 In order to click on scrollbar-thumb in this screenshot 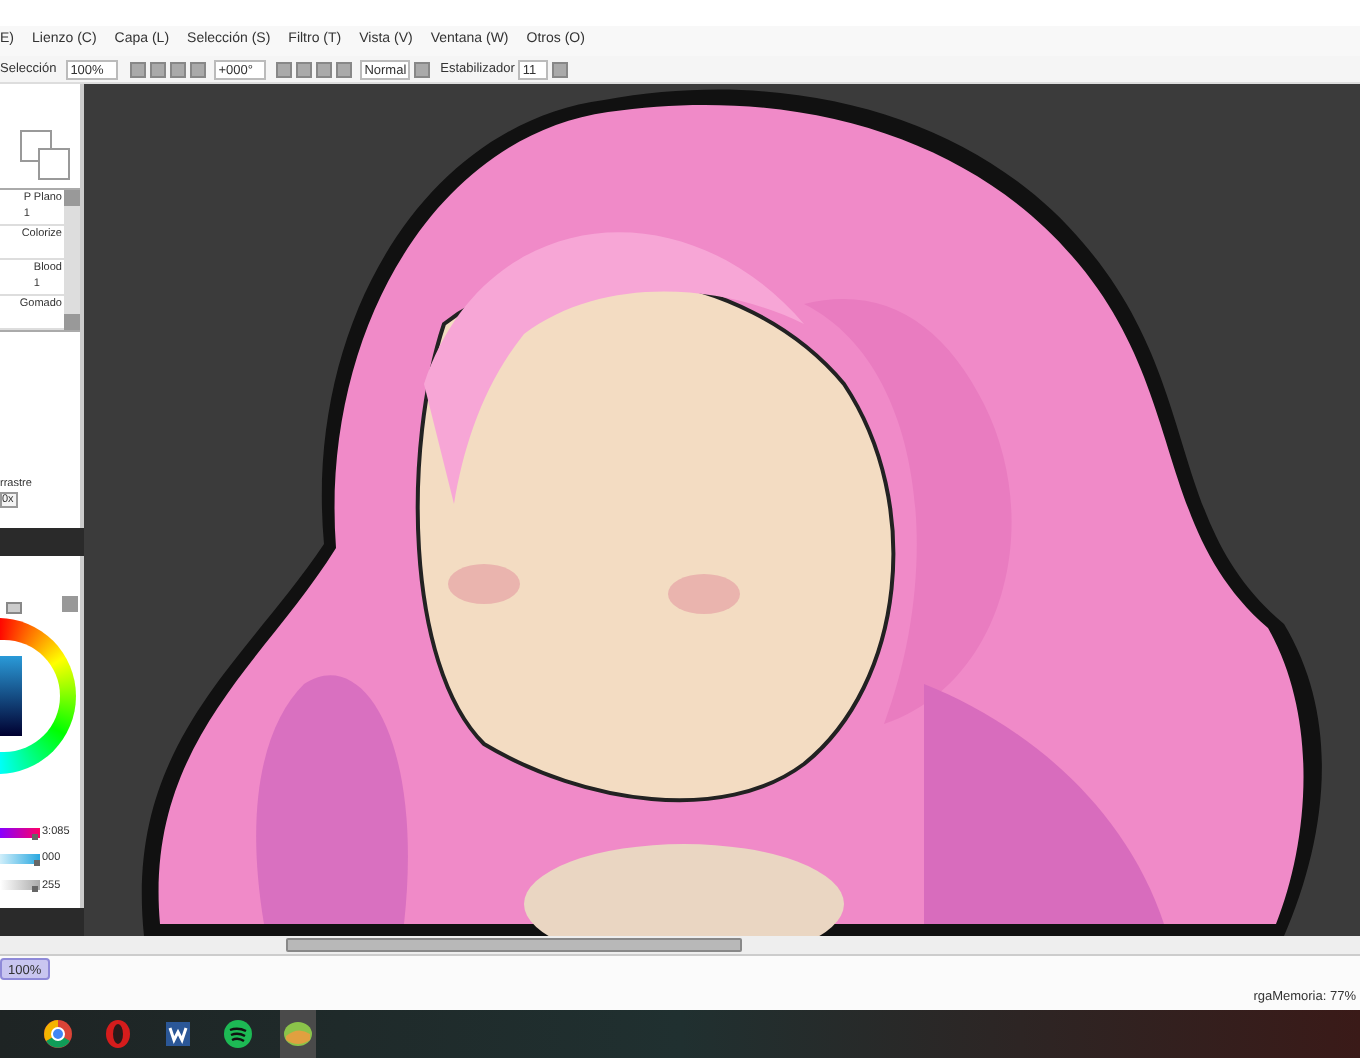, I will do `click(514, 945)`.